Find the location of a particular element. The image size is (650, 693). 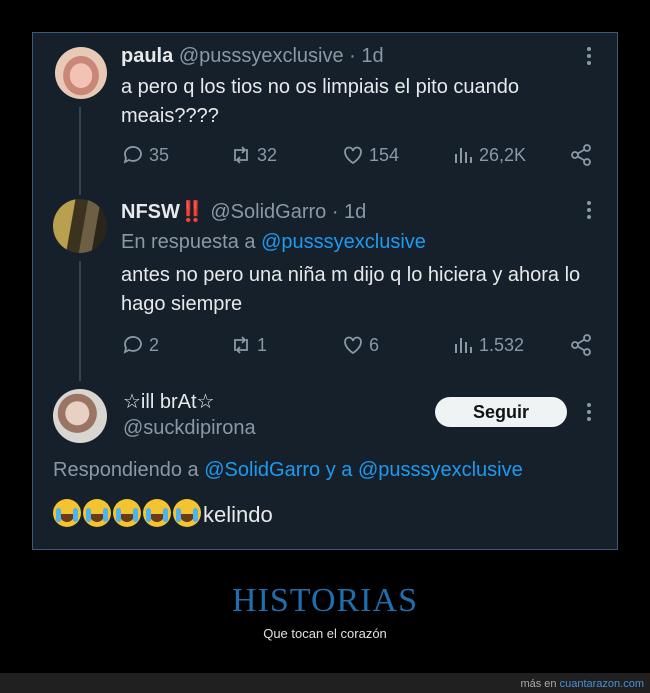

views-count: 1.532 is located at coordinates (502, 344).